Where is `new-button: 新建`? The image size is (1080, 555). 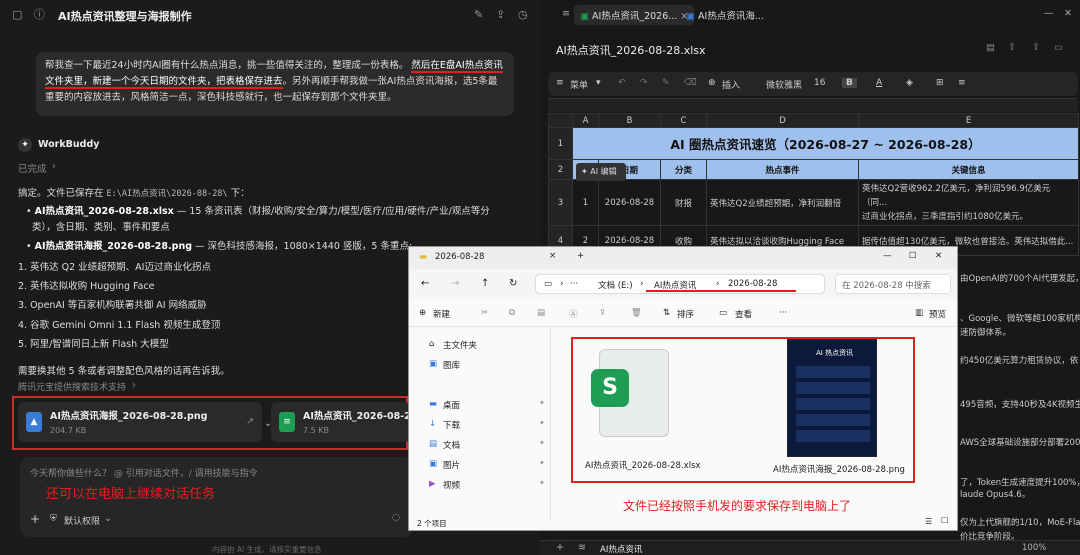 new-button: 新建 is located at coordinates (441, 314).